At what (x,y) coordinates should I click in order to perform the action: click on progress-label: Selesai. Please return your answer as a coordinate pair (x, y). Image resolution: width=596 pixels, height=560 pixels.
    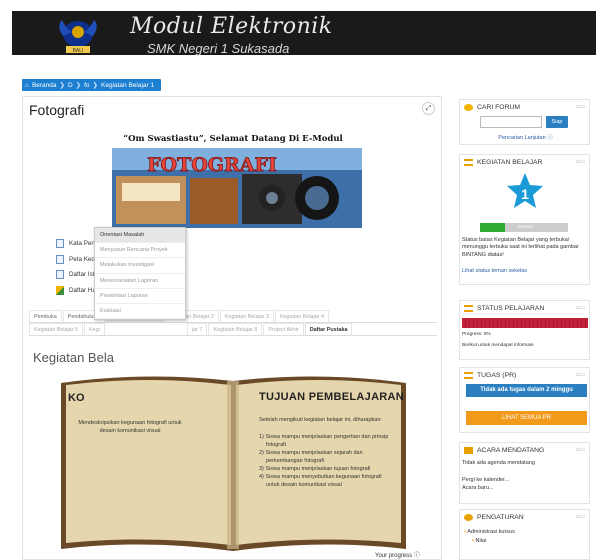
    Looking at the image, I should click on (525, 226).